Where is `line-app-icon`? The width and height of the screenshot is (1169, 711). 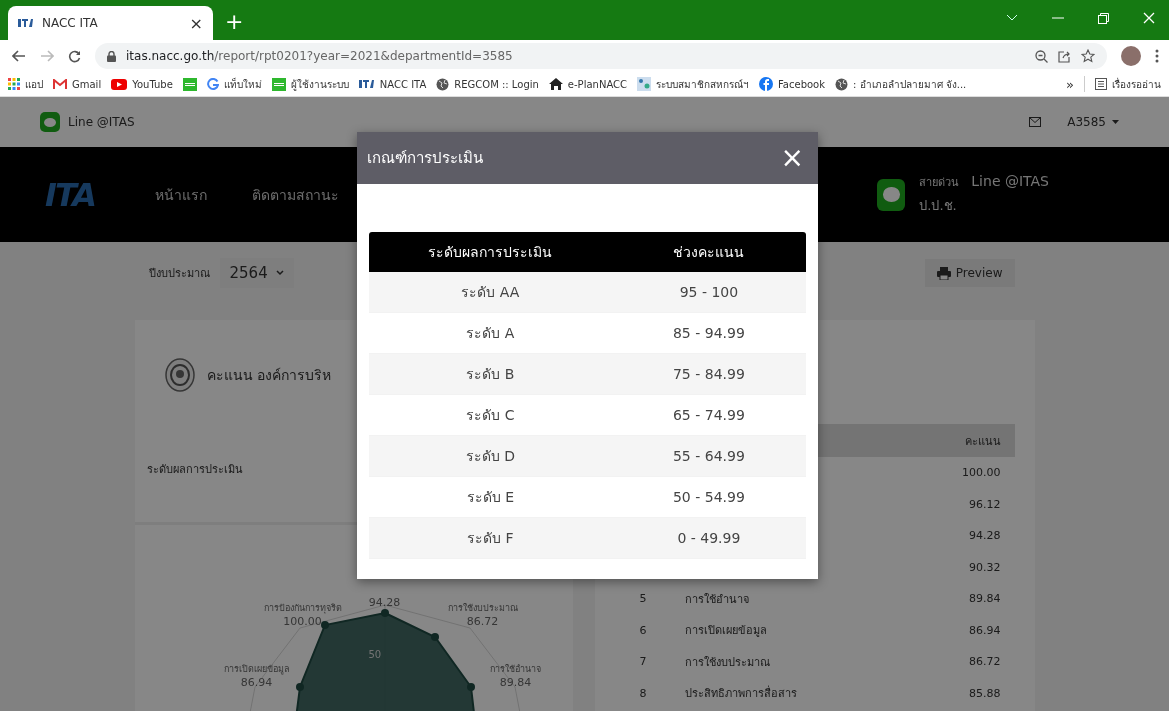
line-app-icon is located at coordinates (891, 194).